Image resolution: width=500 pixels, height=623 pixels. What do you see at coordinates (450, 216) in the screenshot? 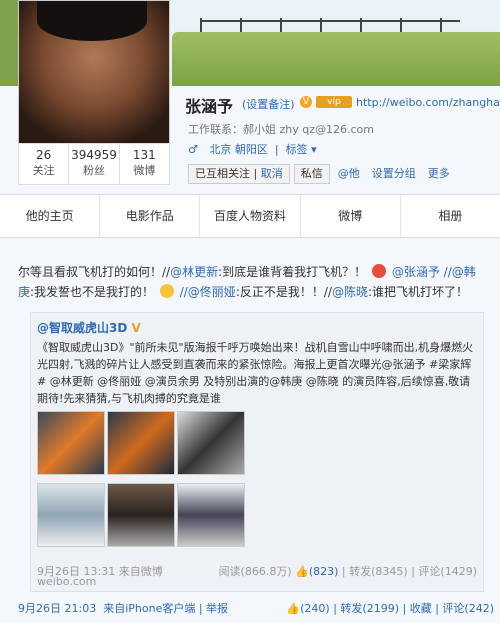
I see `tab-album: 相册` at bounding box center [450, 216].